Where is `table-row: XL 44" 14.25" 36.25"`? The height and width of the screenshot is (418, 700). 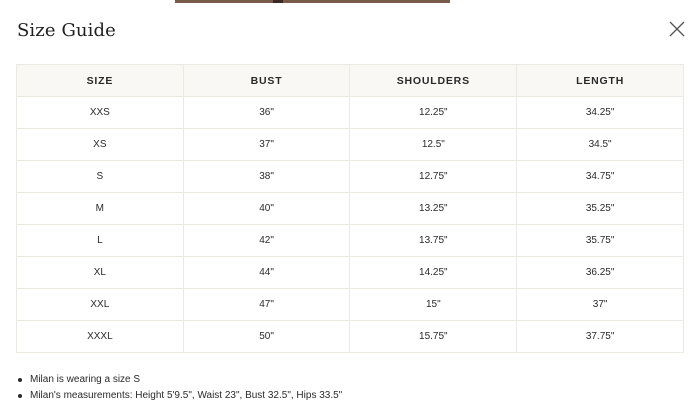
table-row: XL 44" 14.25" 36.25" is located at coordinates (350, 272).